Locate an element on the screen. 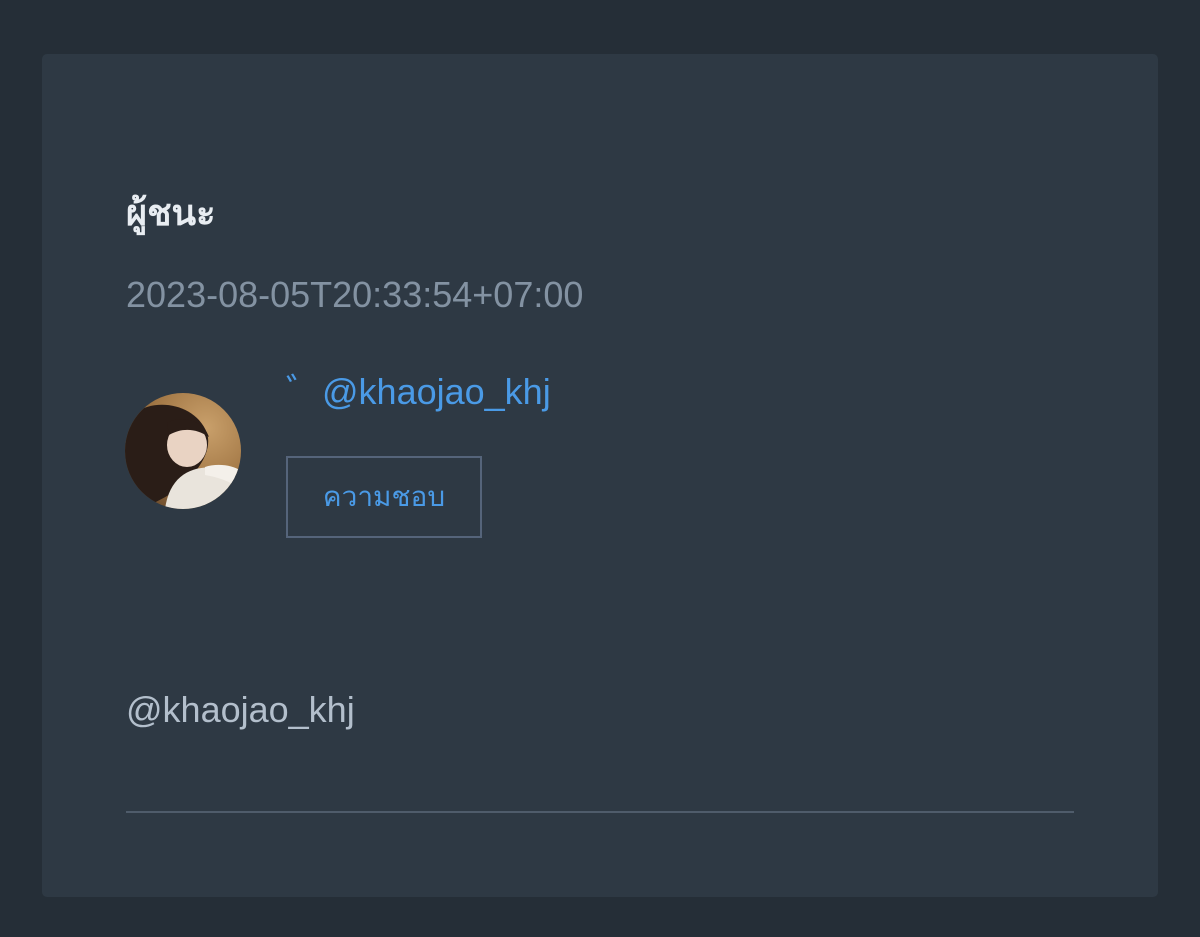 The image size is (1200, 937). timestamp: 2023-08-05T20:33:54+07:00 is located at coordinates (355, 294).